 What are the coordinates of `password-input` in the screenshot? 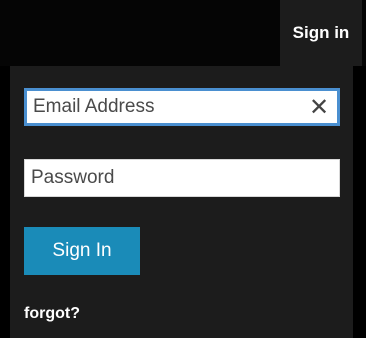 It's located at (182, 178).